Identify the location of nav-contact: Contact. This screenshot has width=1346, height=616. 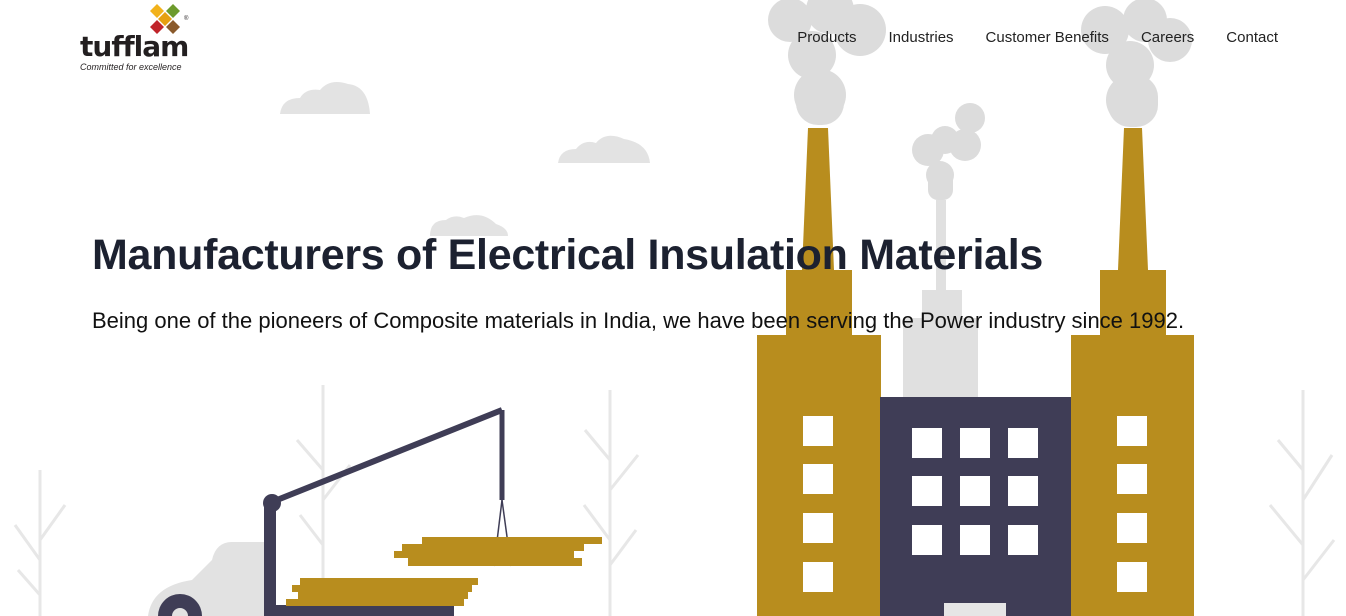
(1252, 37).